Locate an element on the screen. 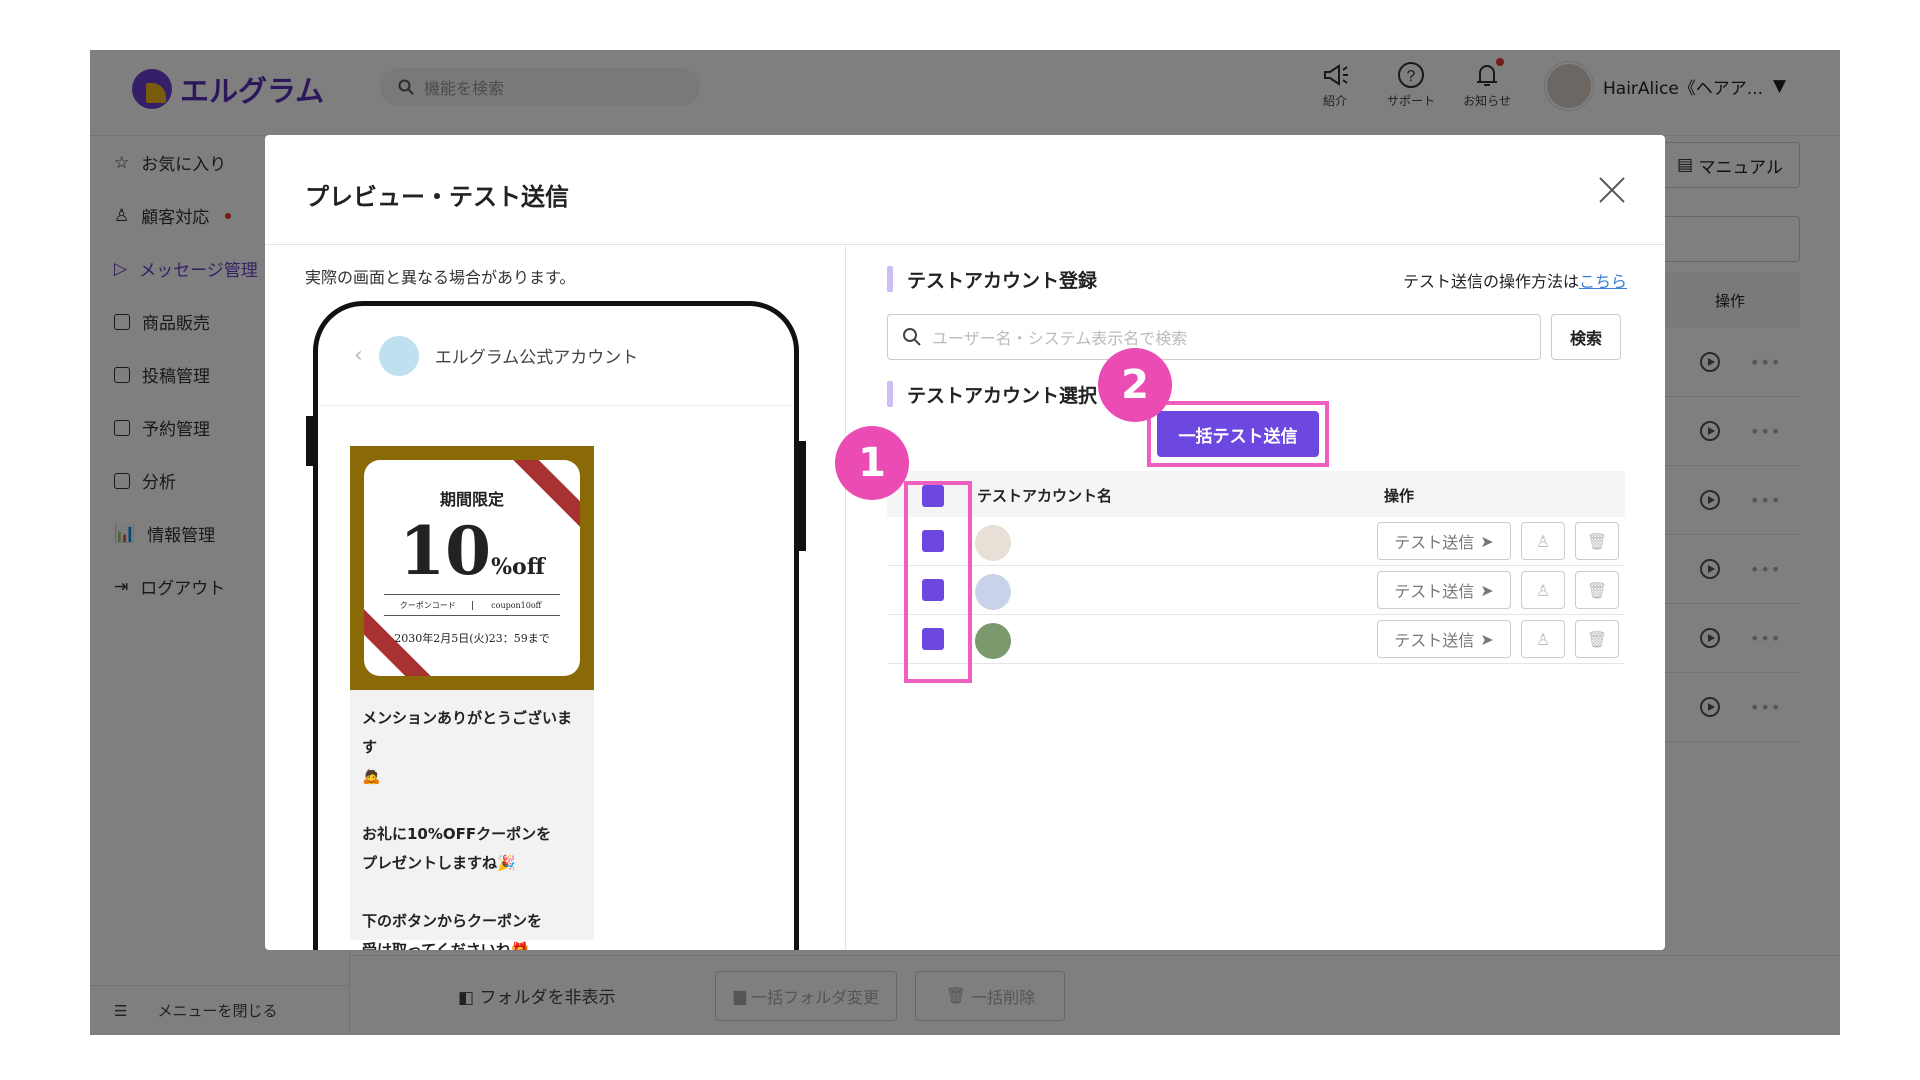 Image resolution: width=1920 pixels, height=1080 pixels. coupon-discount-suffix: %off is located at coordinates (518, 567).